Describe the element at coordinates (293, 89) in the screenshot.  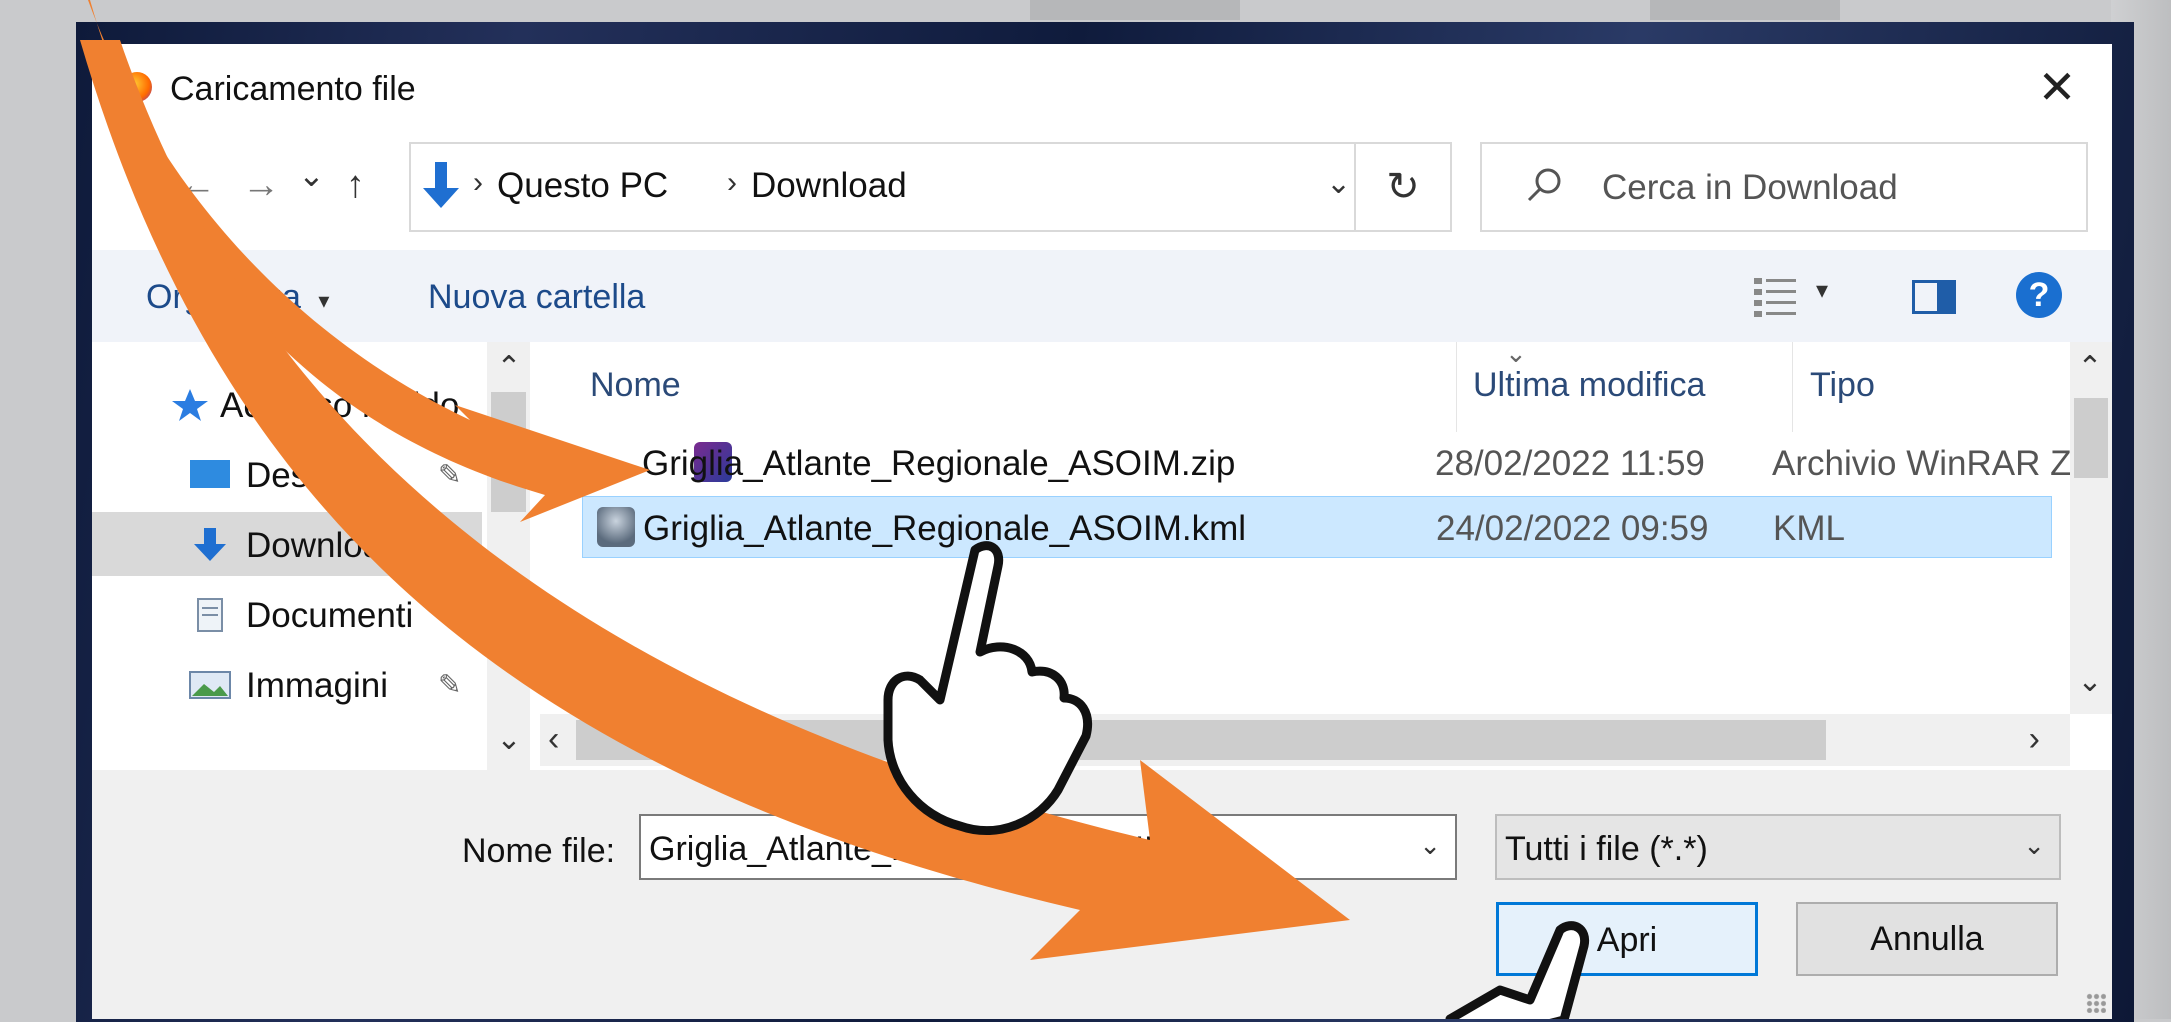
I see `dialog-title: Caricamento file` at that location.